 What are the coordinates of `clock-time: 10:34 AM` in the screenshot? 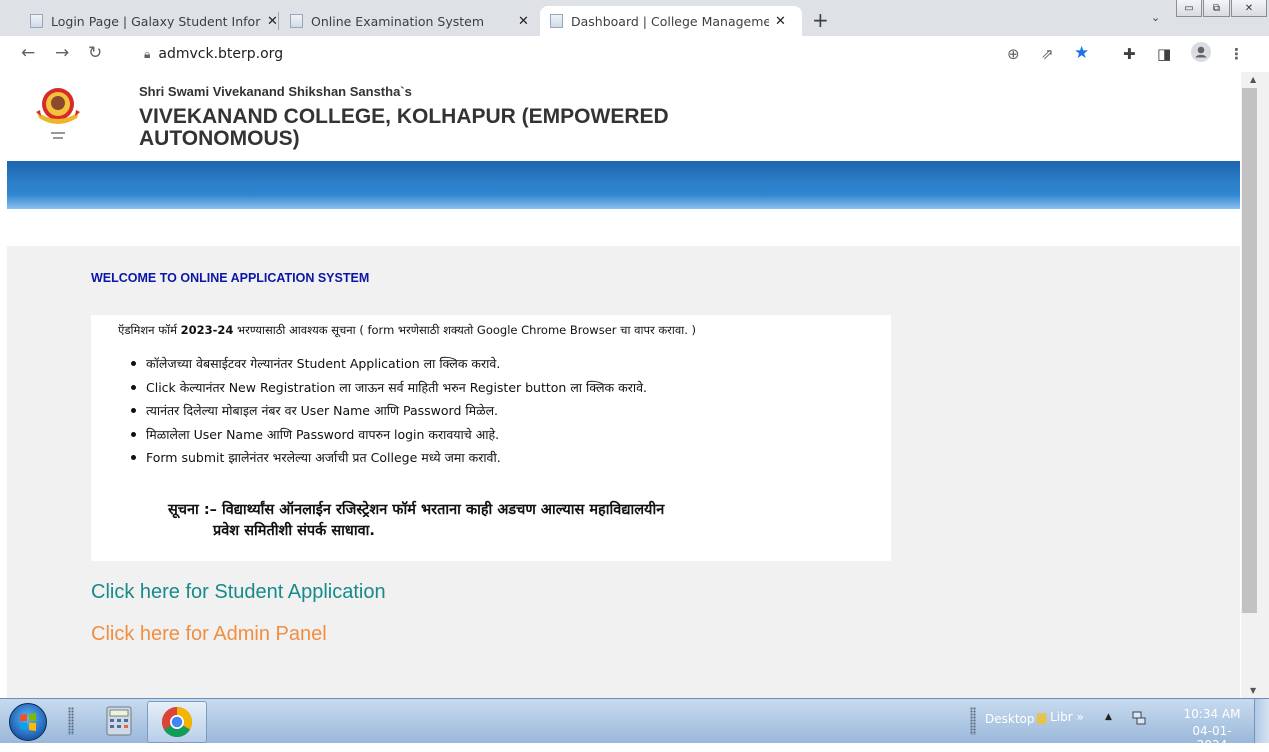 It's located at (1212, 714).